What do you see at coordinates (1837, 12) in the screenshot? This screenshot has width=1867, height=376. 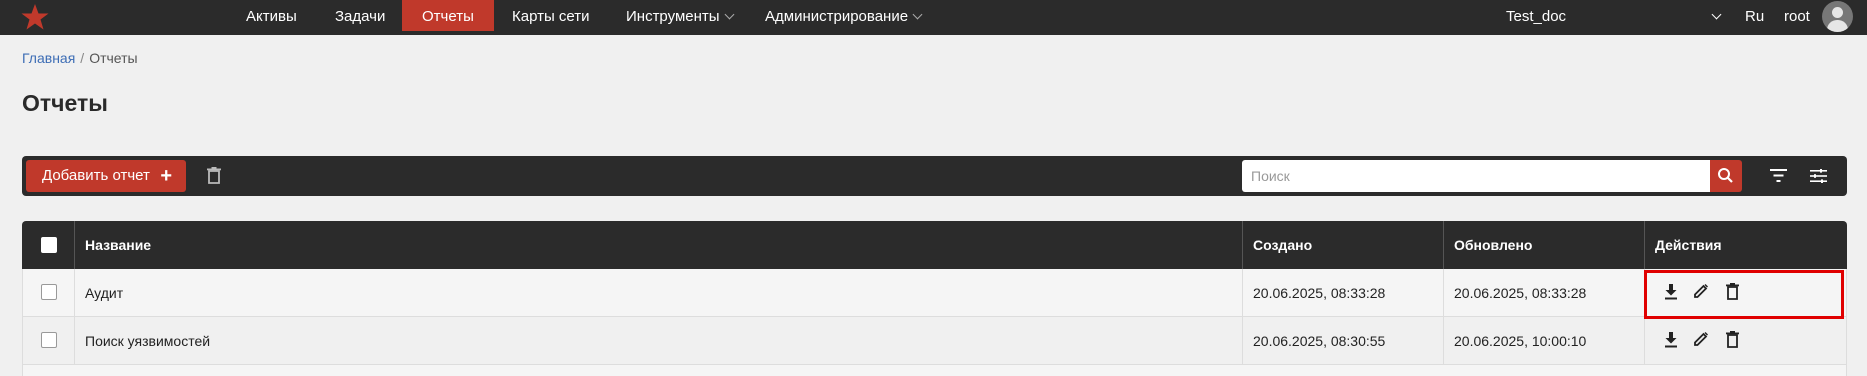 I see `avatar-head` at bounding box center [1837, 12].